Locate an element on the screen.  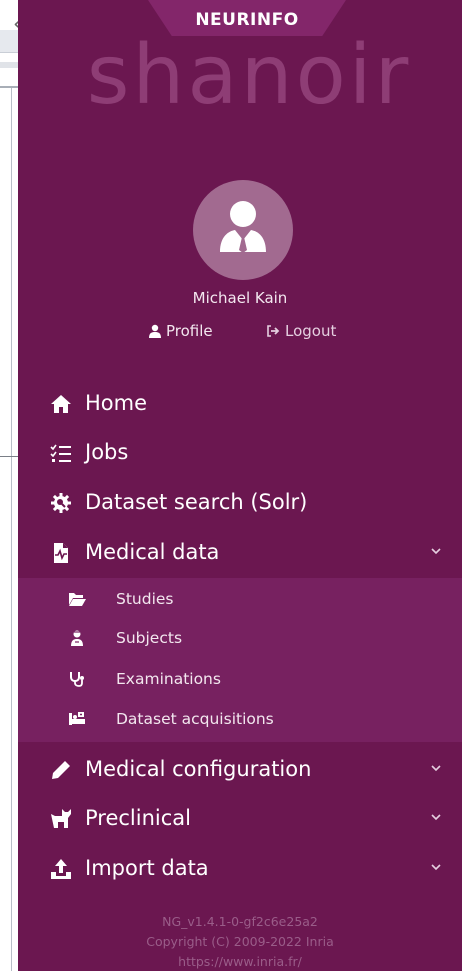
avatar is located at coordinates (243, 230).